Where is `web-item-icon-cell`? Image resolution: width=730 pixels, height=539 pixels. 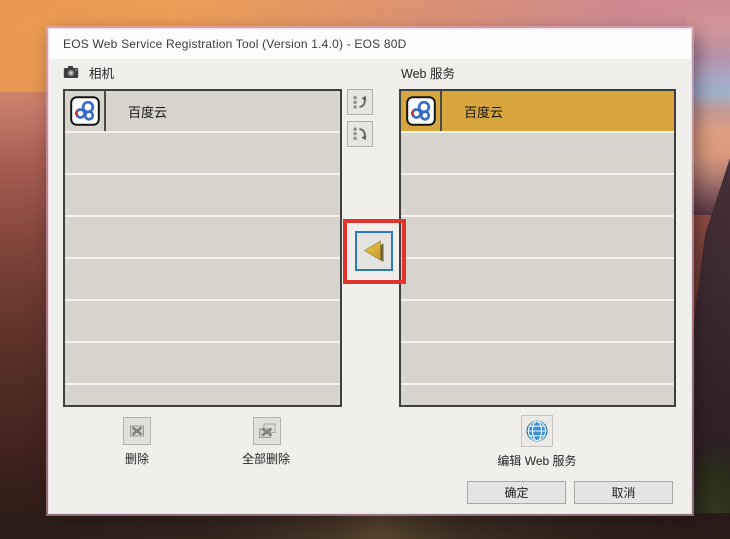 web-item-icon-cell is located at coordinates (421, 111).